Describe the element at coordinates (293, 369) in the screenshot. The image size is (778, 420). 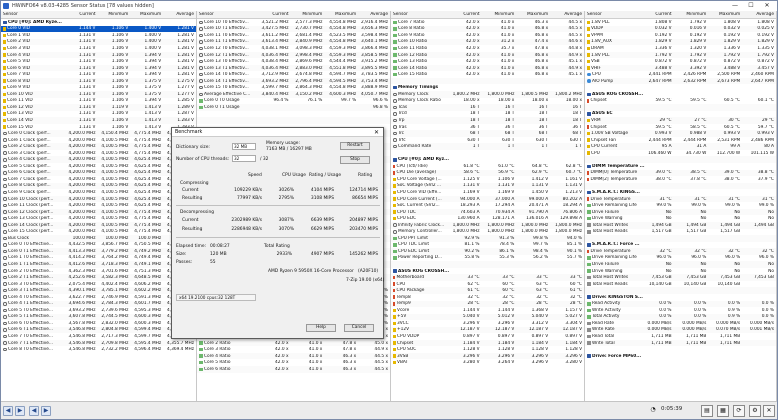
I see `sensor-row: Core 6 Ratio 42.0 x 41.0 x 46.3 x 44.5 x` at that location.